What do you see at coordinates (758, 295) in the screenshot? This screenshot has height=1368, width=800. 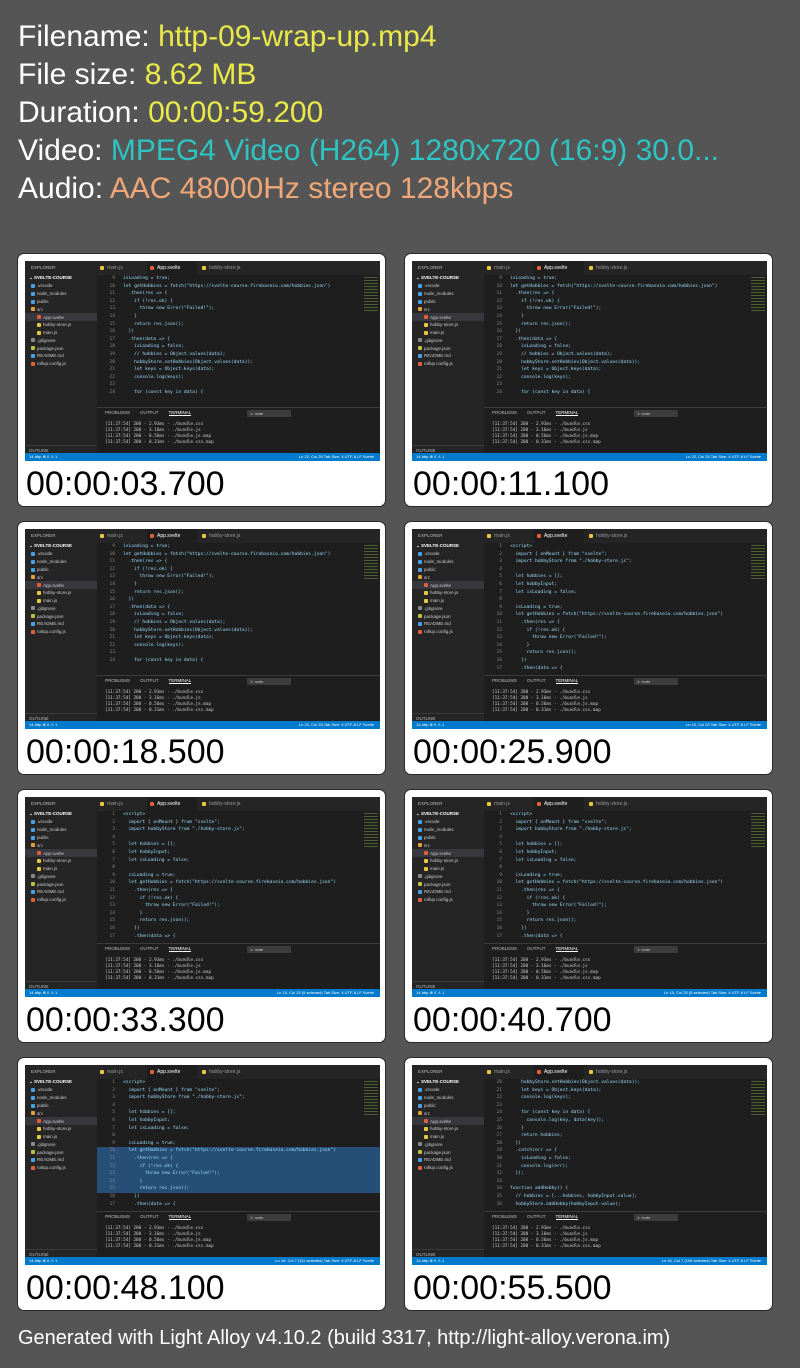 I see `minimap` at bounding box center [758, 295].